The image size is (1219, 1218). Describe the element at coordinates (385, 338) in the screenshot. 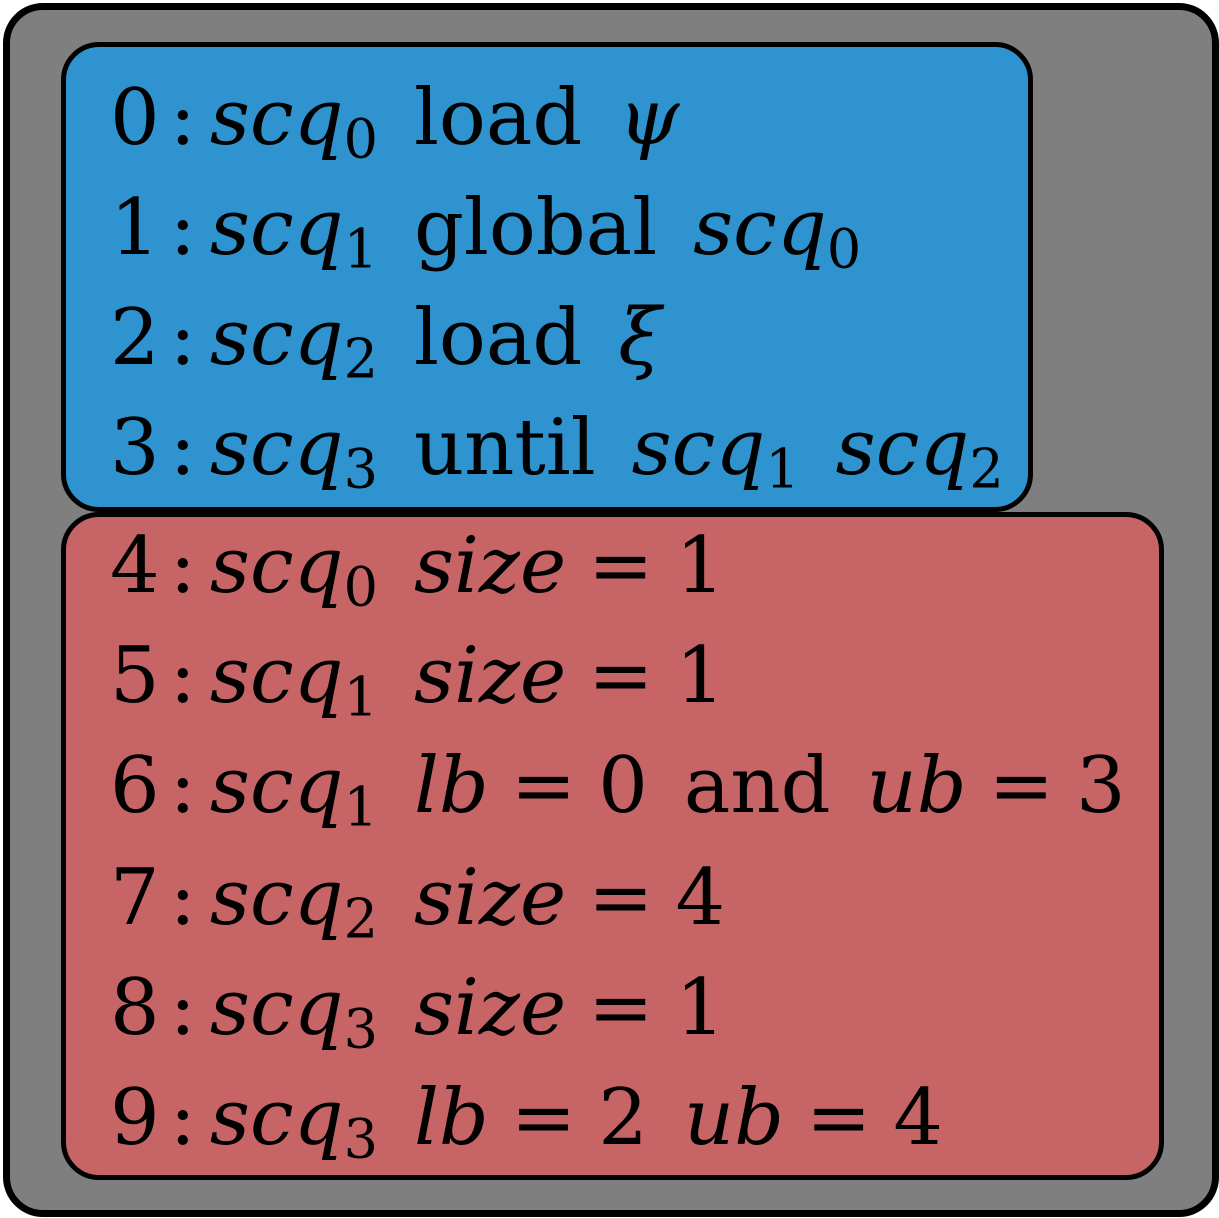

I see `instruction-line-2: 2: scq2 load ξ` at that location.